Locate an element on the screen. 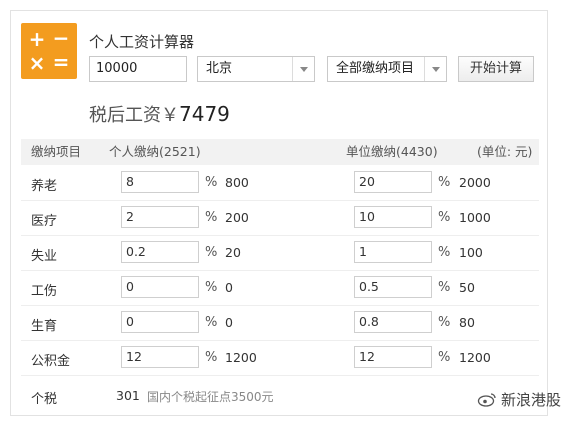 The width and height of the screenshot is (581, 426). weibo-icon is located at coordinates (486, 400).